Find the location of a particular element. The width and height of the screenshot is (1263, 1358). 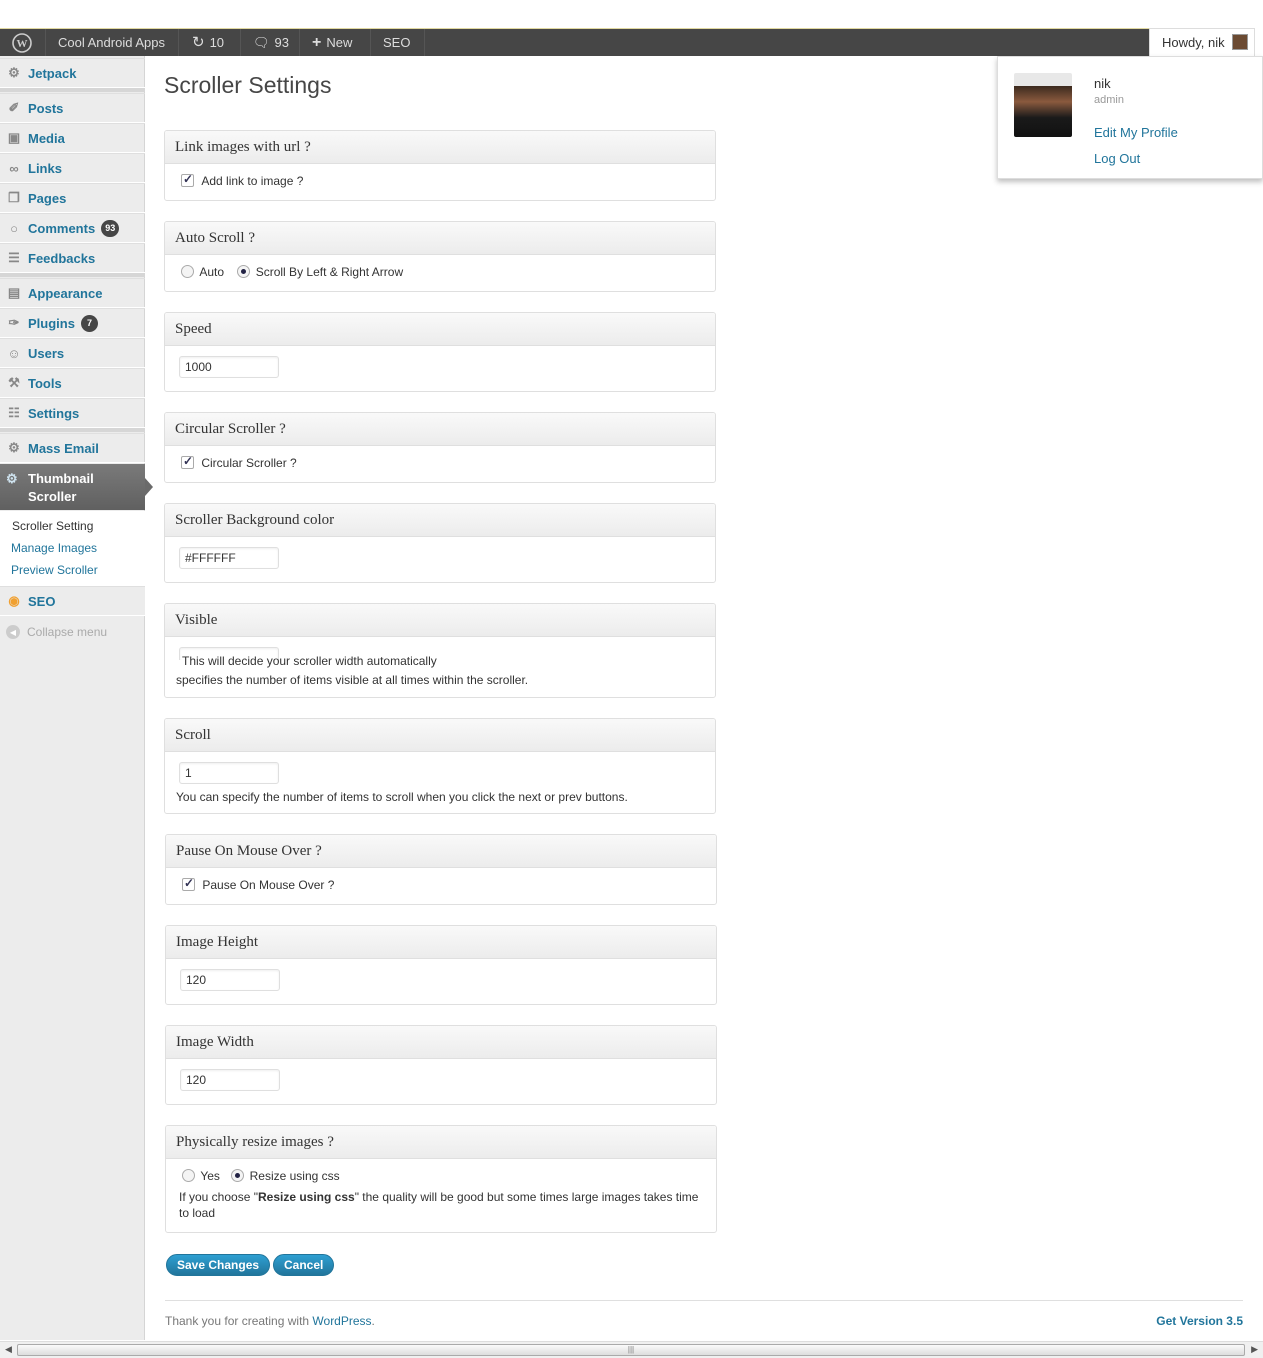

submenu-scroller-setting: Scroller Setting is located at coordinates (52, 526).